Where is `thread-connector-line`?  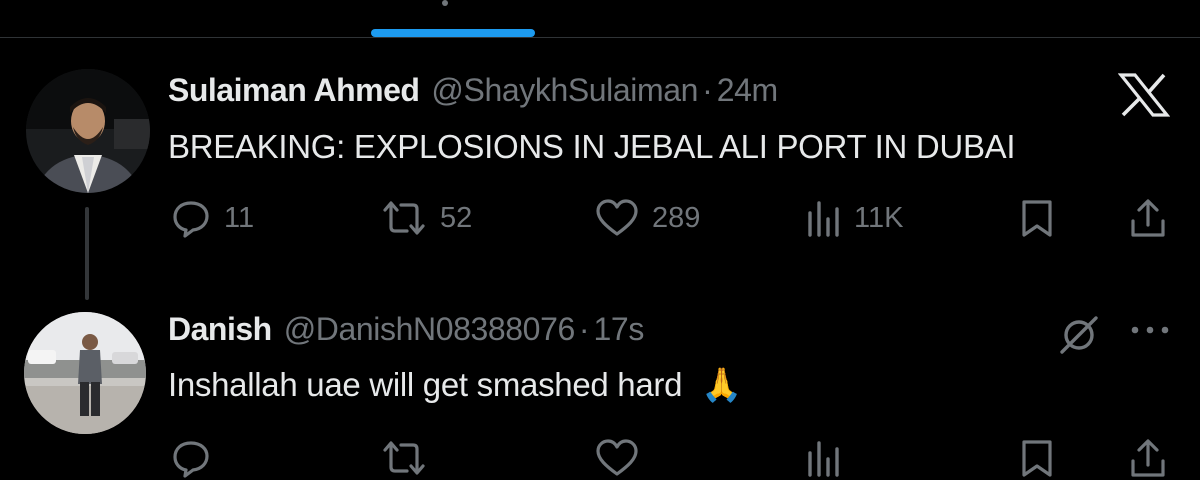
thread-connector-line is located at coordinates (87, 253).